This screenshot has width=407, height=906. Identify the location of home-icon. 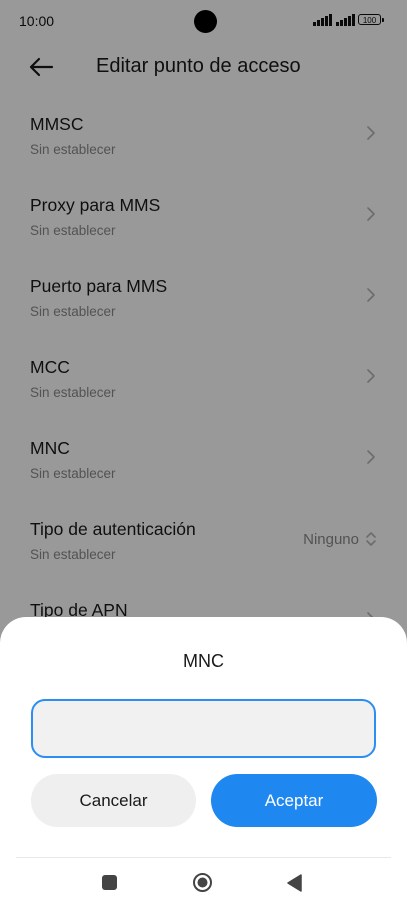
(202, 882).